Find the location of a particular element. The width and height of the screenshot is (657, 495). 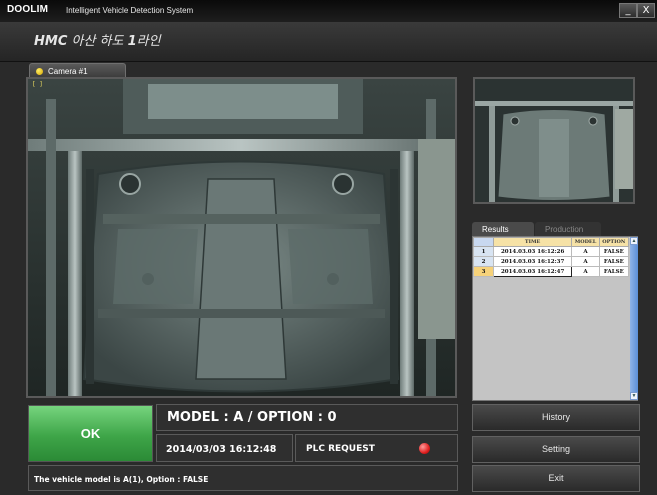

table-corner is located at coordinates (483, 242).